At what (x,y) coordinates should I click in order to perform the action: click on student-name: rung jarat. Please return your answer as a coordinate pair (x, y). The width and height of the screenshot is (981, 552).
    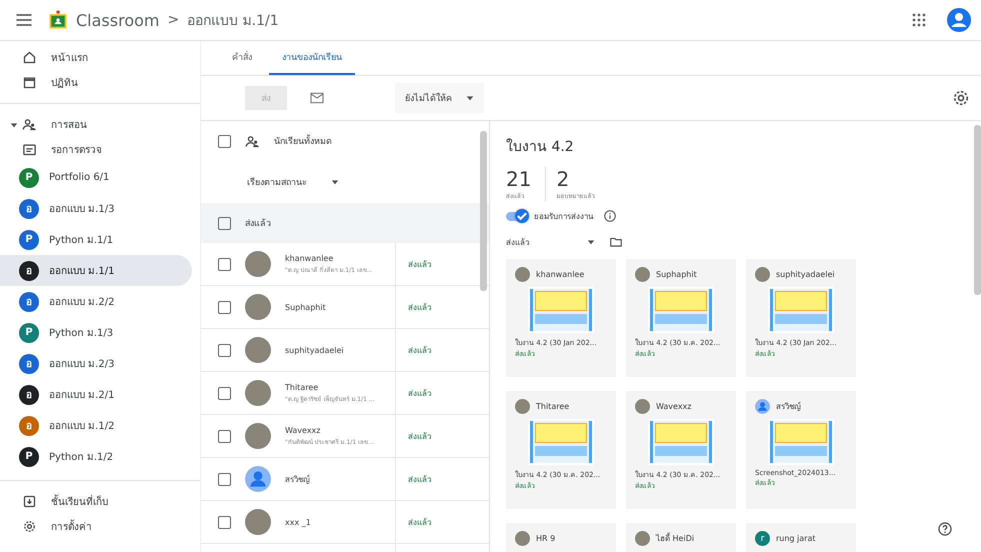
    Looking at the image, I should click on (796, 538).